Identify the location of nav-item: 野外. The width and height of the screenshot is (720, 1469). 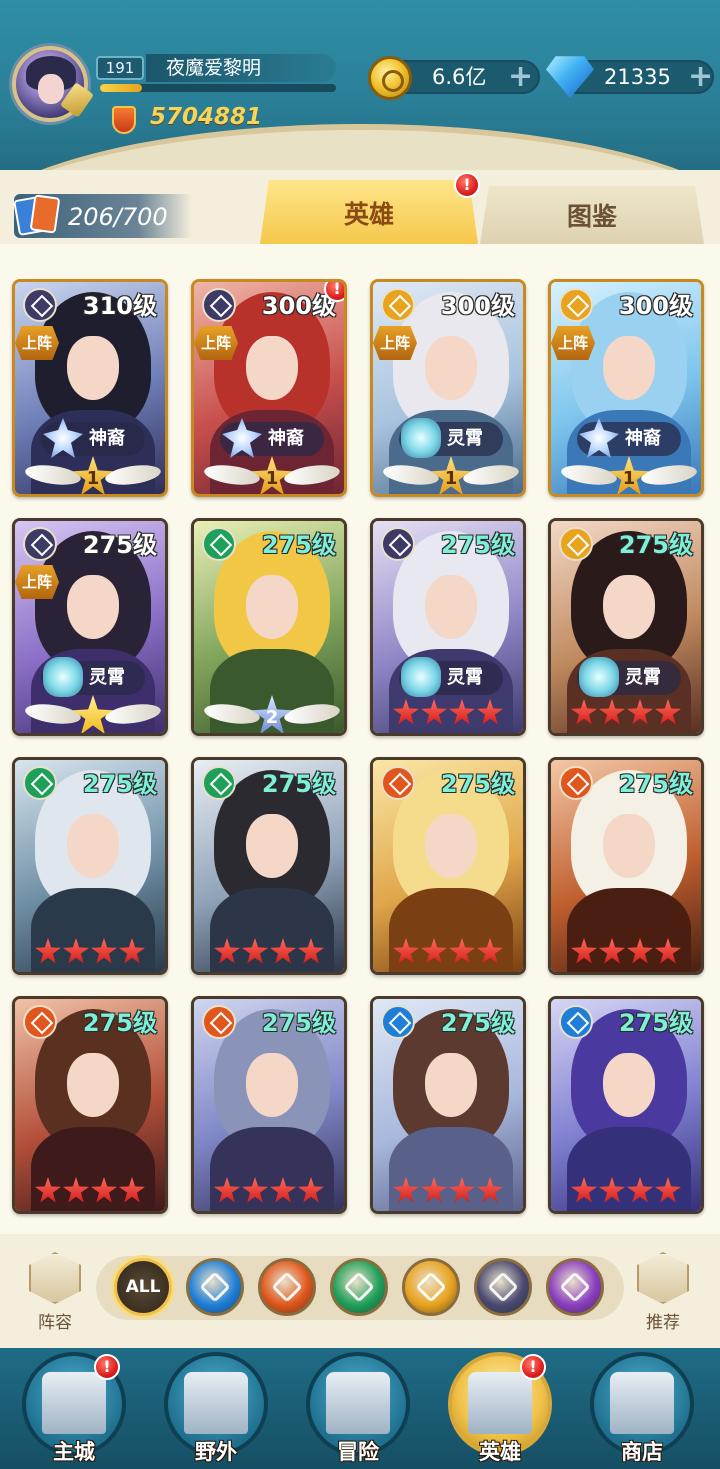
(216, 1409).